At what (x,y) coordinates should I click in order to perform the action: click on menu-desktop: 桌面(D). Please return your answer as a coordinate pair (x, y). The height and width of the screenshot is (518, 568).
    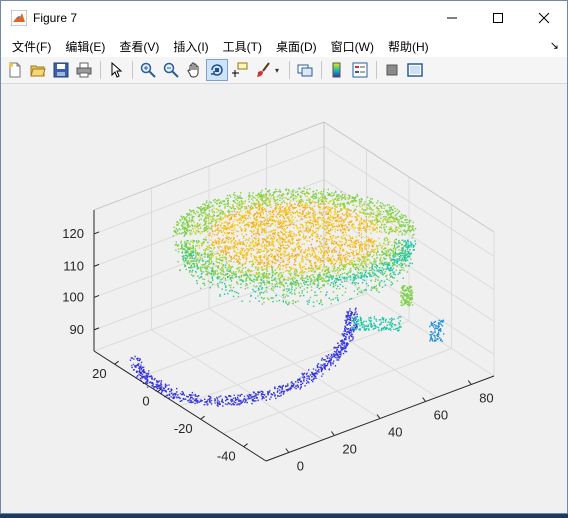
    Looking at the image, I should click on (296, 46).